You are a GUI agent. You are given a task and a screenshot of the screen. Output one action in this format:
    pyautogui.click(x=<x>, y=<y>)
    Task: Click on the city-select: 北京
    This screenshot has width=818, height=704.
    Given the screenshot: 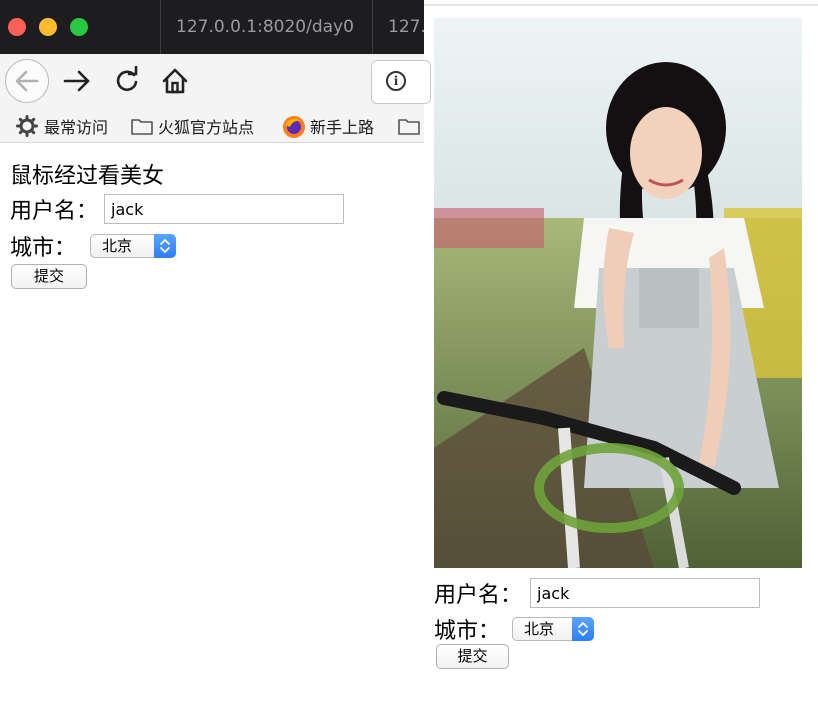 What is the action you would take?
    pyautogui.click(x=133, y=246)
    